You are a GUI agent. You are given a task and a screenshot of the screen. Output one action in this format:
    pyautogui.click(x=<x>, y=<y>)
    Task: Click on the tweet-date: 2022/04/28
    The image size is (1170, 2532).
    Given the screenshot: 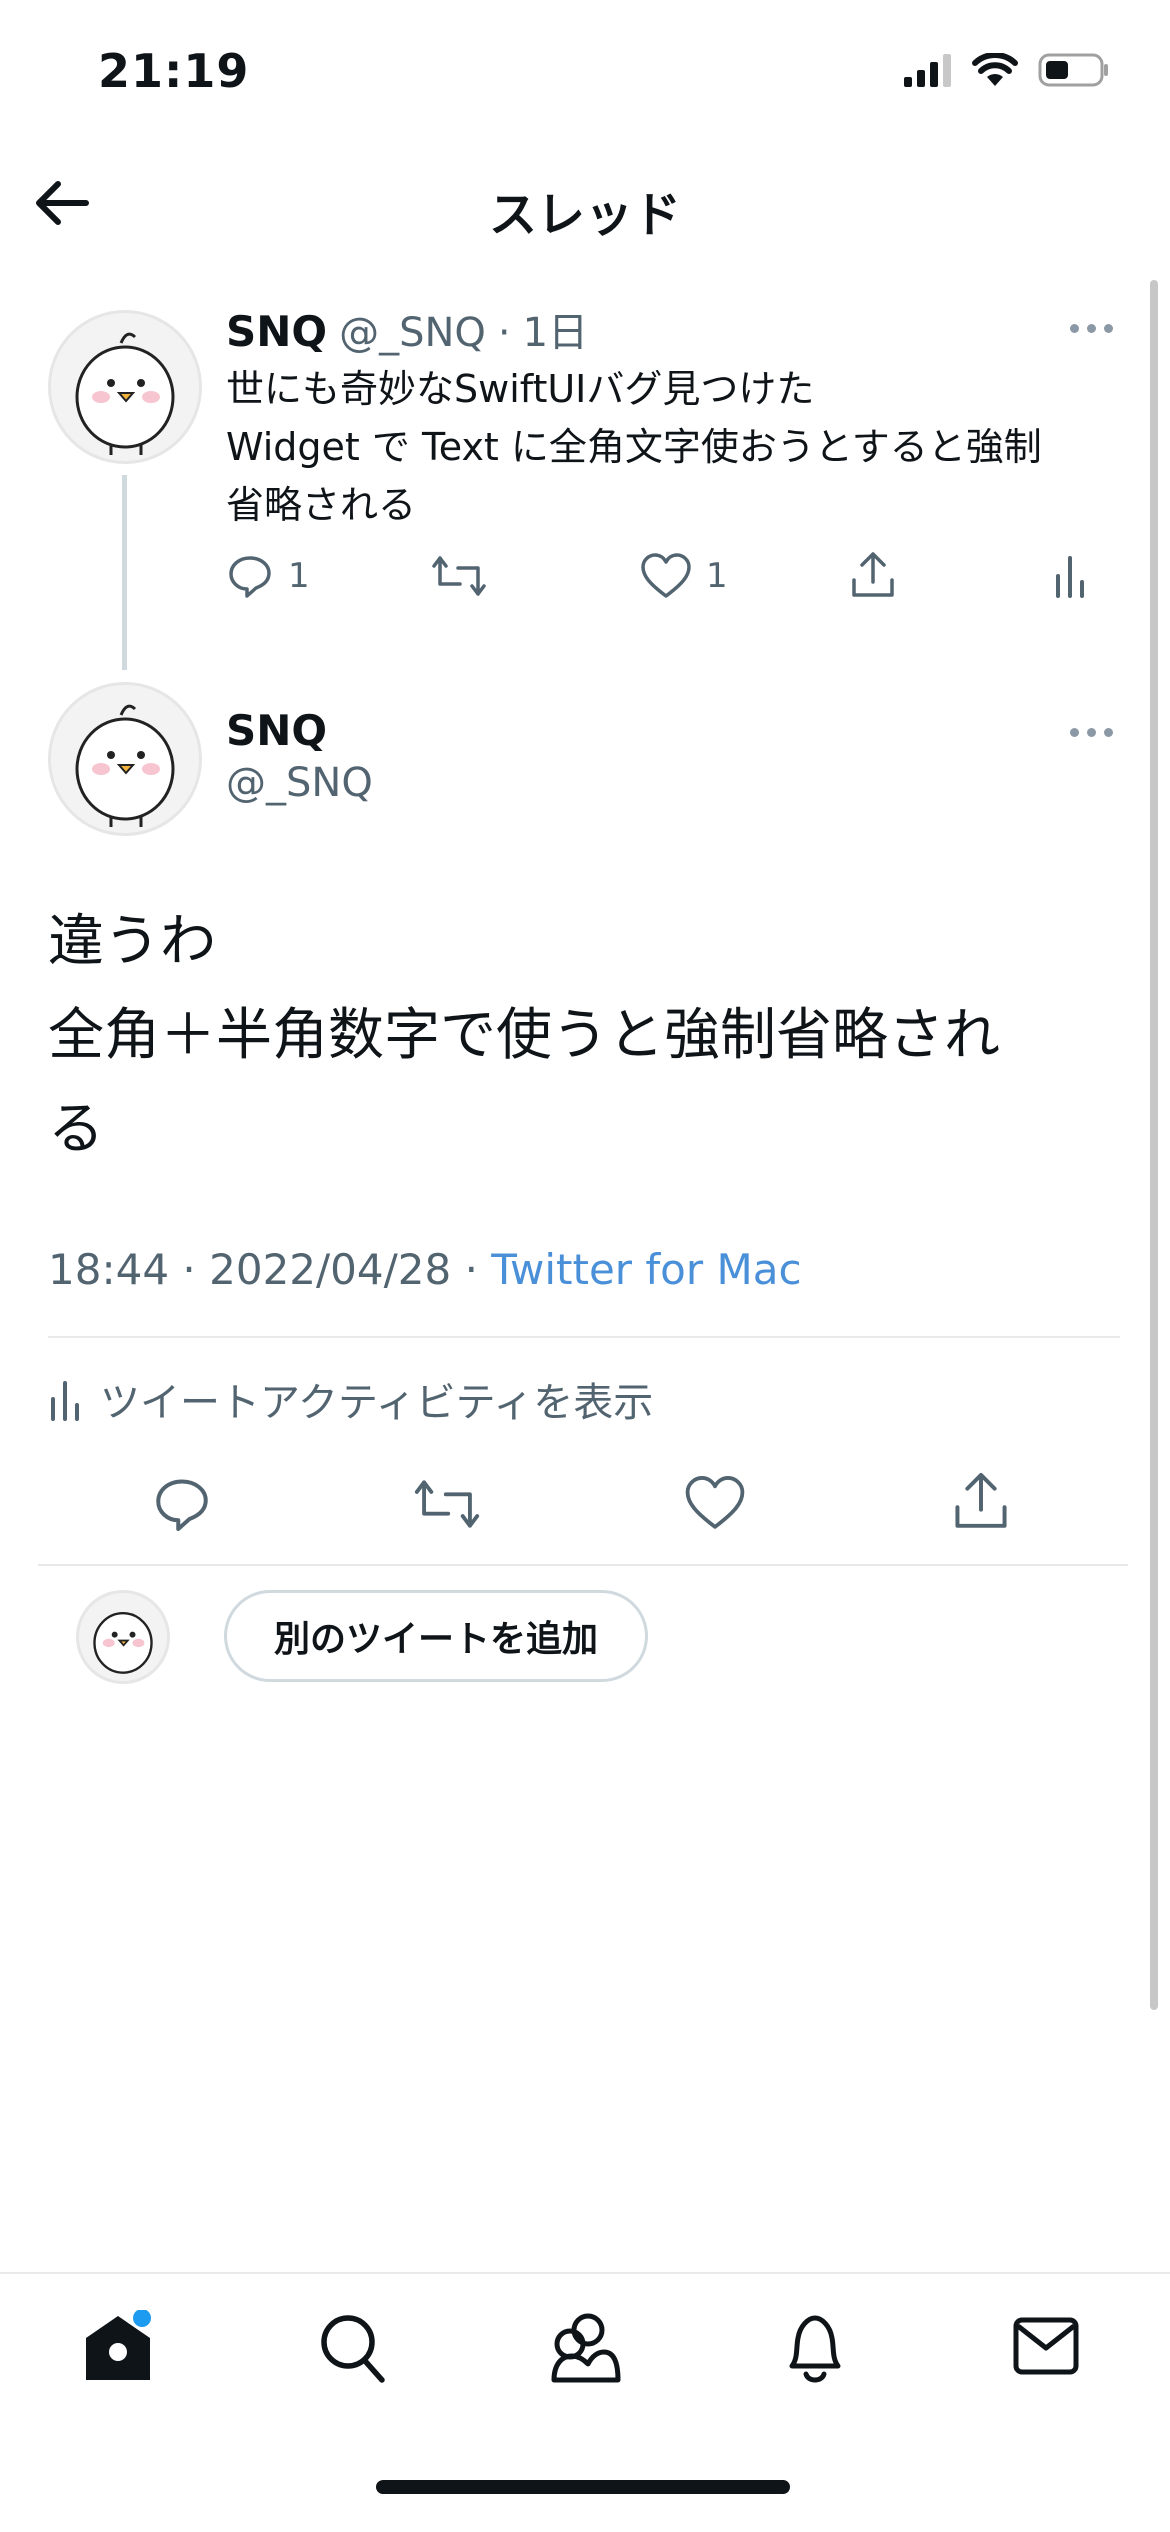 What is the action you would take?
    pyautogui.click(x=330, y=1269)
    